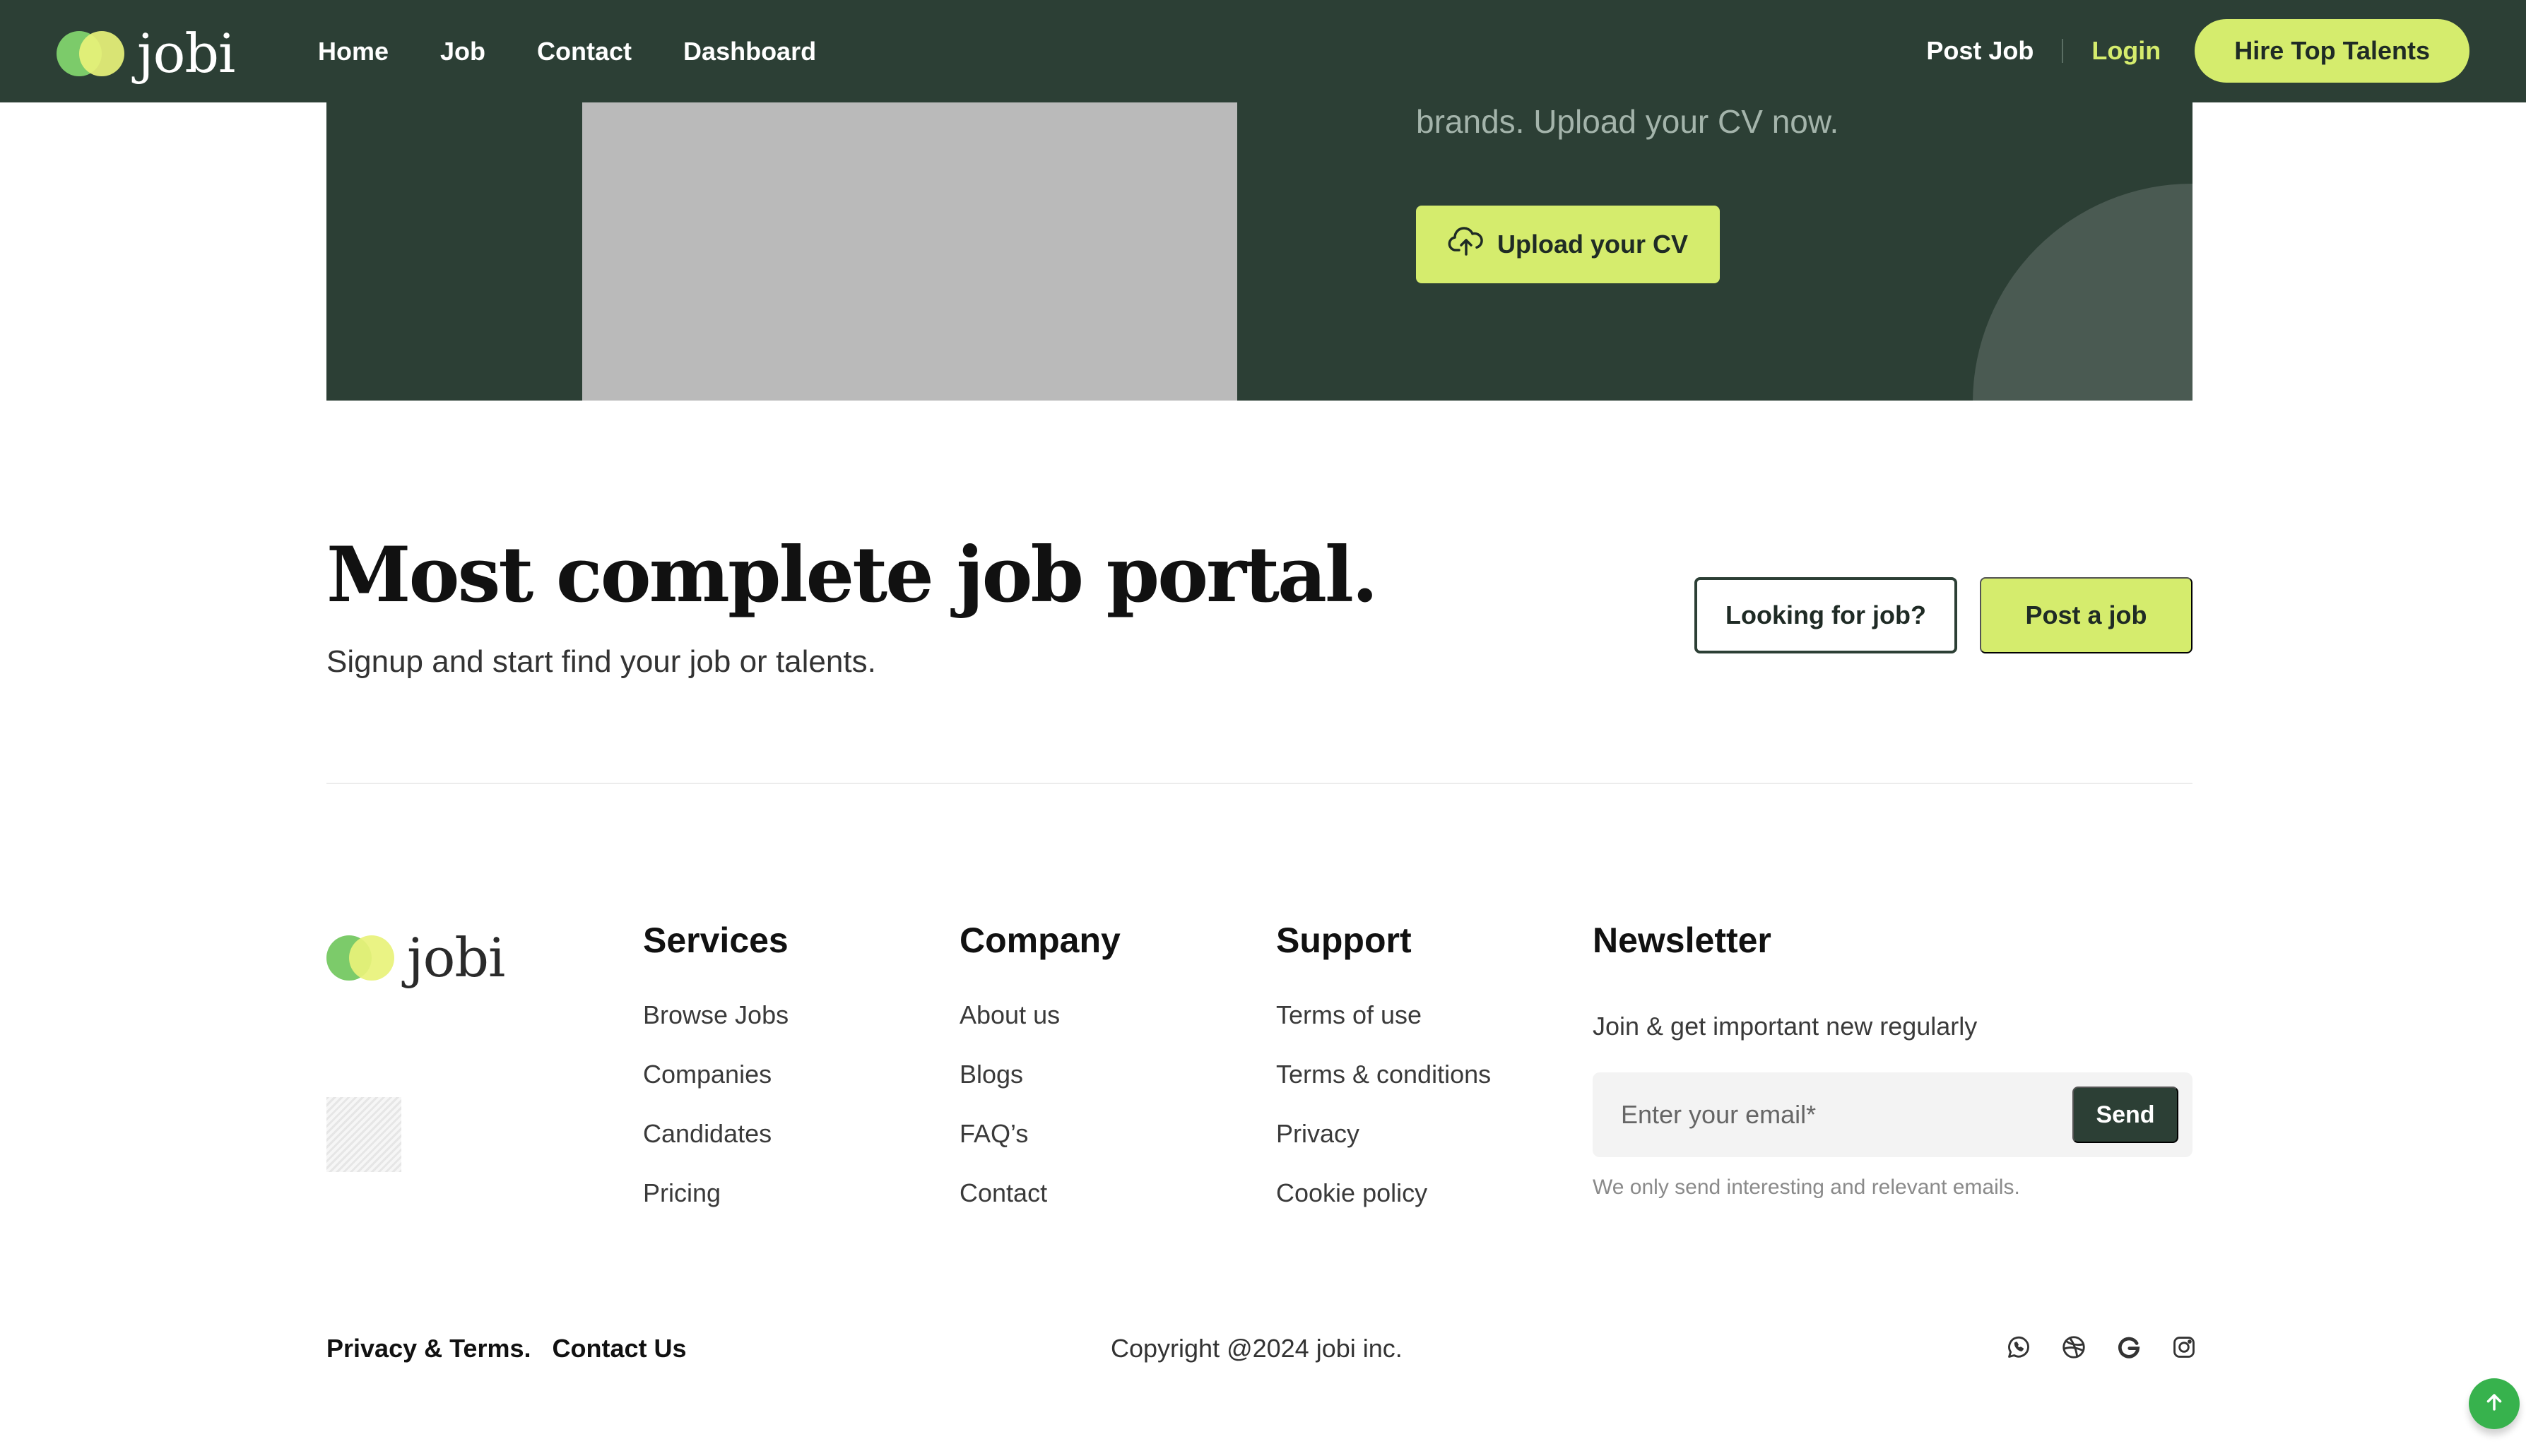  Describe the element at coordinates (1383, 1149) in the screenshot. I see `footer-link-privacy: Privacy` at that location.